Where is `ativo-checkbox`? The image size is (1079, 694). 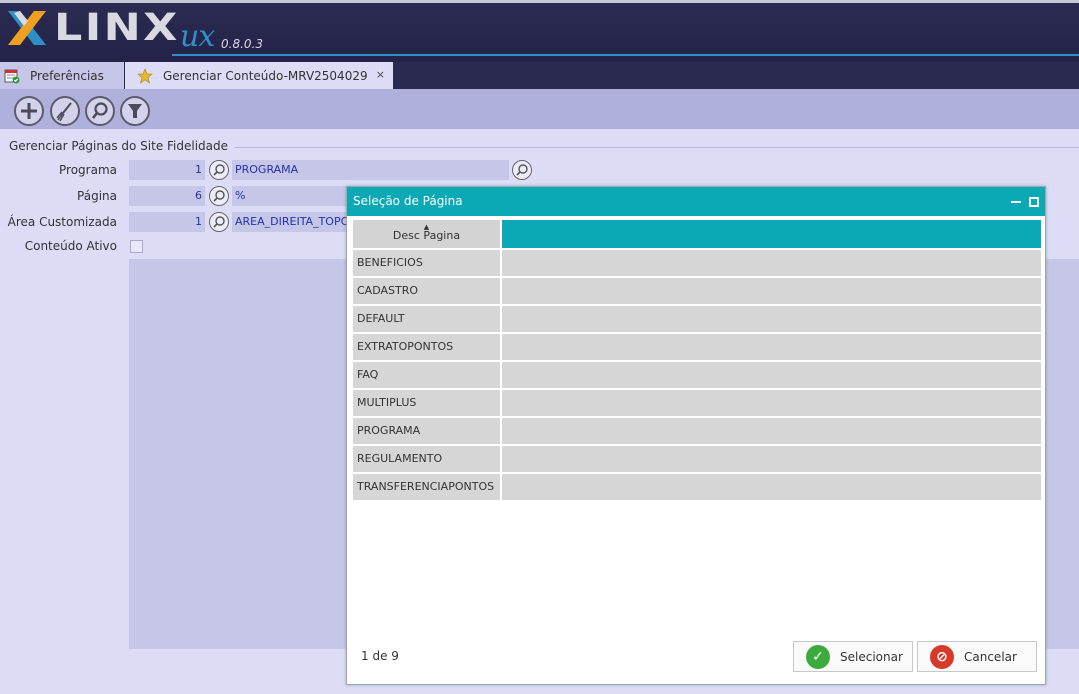
ativo-checkbox is located at coordinates (136, 246).